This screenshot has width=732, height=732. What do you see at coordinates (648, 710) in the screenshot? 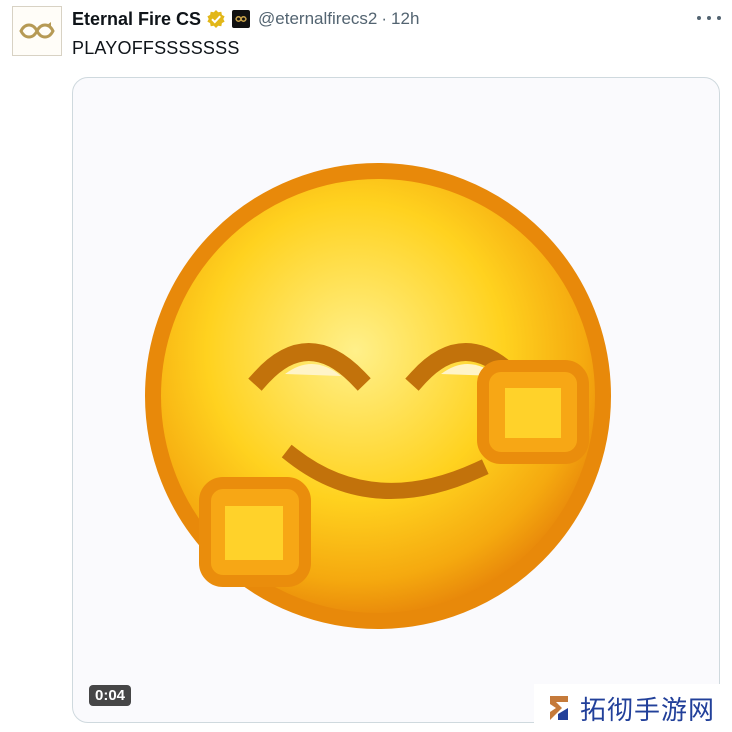
I see `watermark-text: 拓彻手游网` at bounding box center [648, 710].